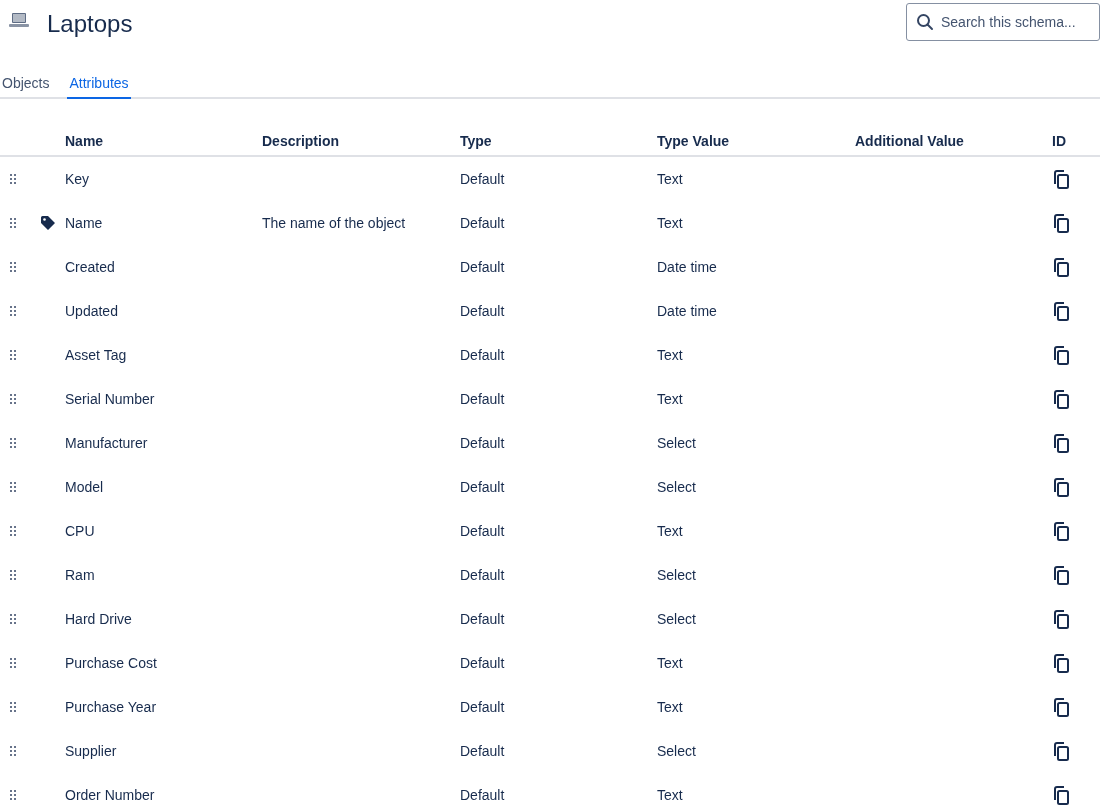  I want to click on column-header: Type, so click(476, 141).